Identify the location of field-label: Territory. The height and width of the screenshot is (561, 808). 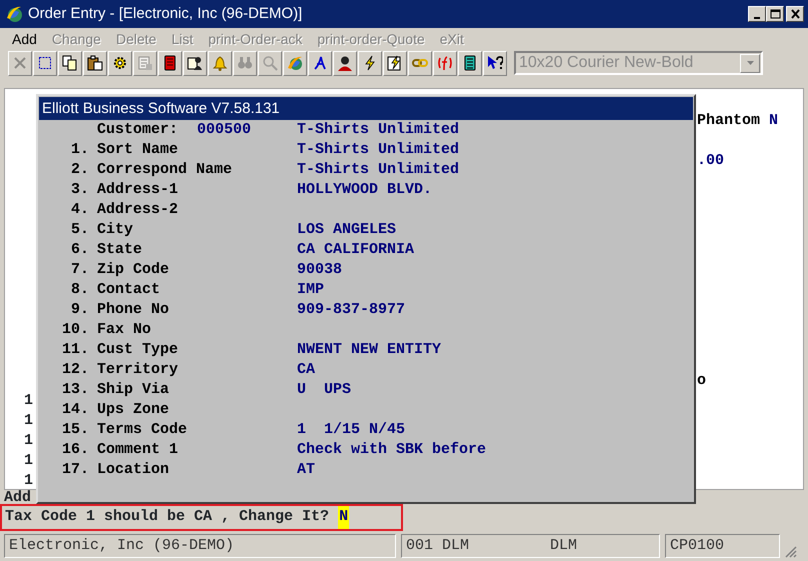
(137, 370).